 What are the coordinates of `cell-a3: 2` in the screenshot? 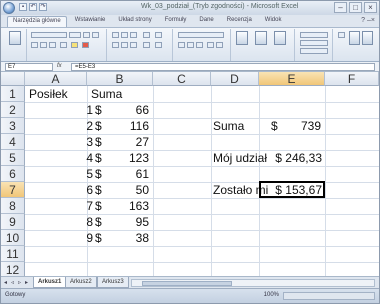 It's located at (59, 126).